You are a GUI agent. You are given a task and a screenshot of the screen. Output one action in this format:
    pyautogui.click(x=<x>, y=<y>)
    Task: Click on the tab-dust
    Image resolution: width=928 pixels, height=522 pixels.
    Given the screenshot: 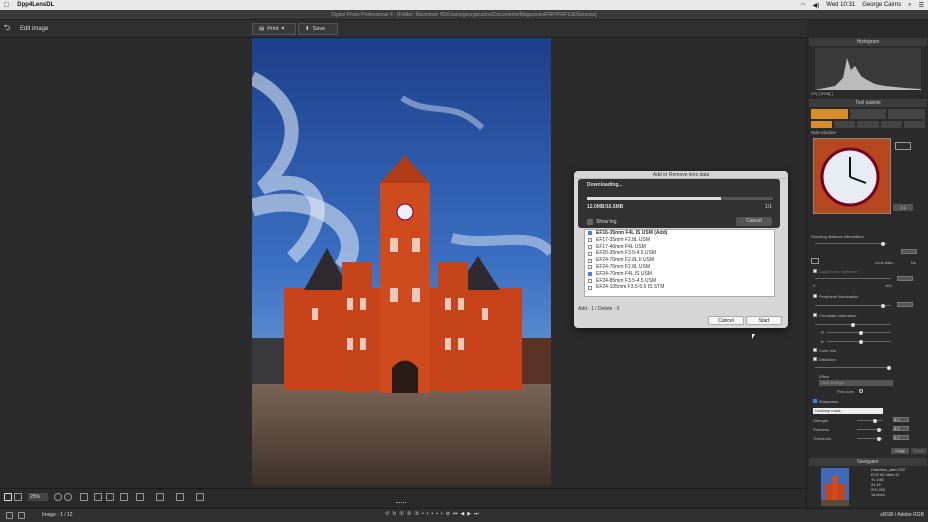 What is the action you would take?
    pyautogui.click(x=891, y=124)
    